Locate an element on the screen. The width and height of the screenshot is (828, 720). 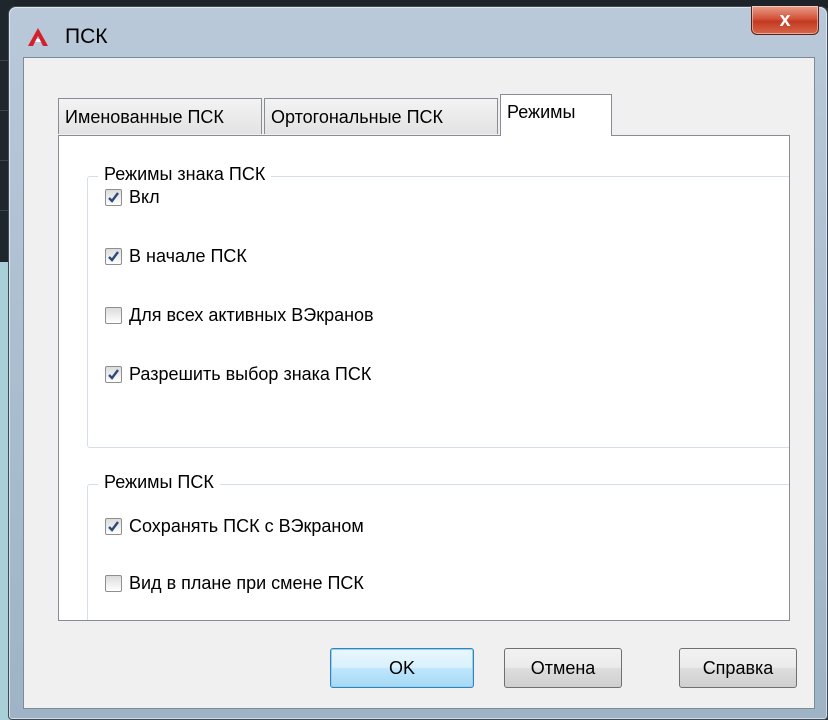
option-allow-icon-select: Разрешить выбор знака ПСК is located at coordinates (238, 374).